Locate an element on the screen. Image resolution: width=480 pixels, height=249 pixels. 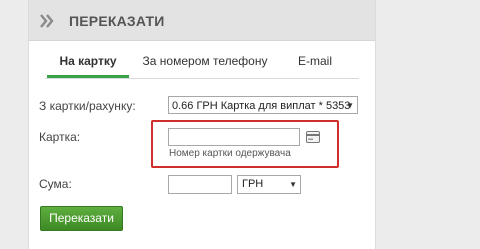
source-account-value: 0.66 ГРН Картка для виплат * 5353 is located at coordinates (261, 106).